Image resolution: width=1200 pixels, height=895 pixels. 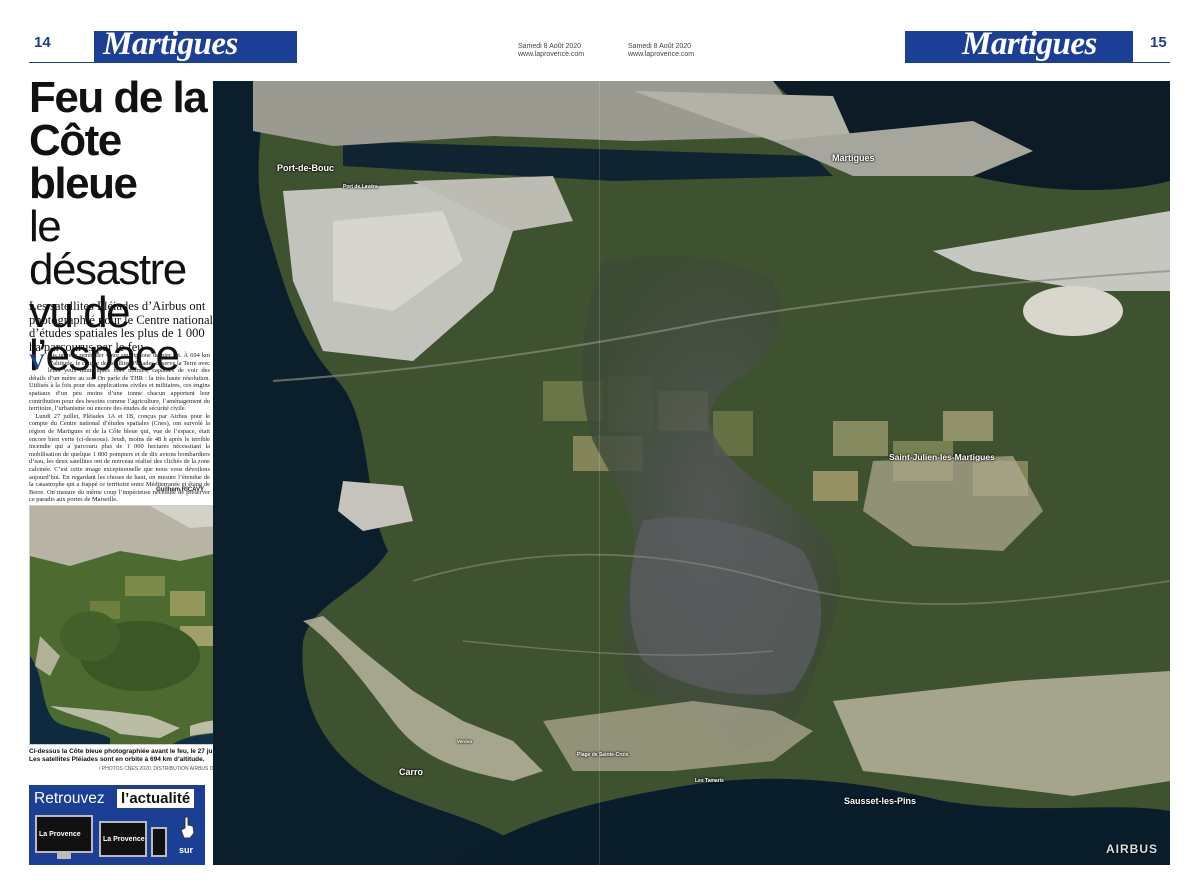 I want to click on page-number-right: 15, so click(x=1158, y=42).